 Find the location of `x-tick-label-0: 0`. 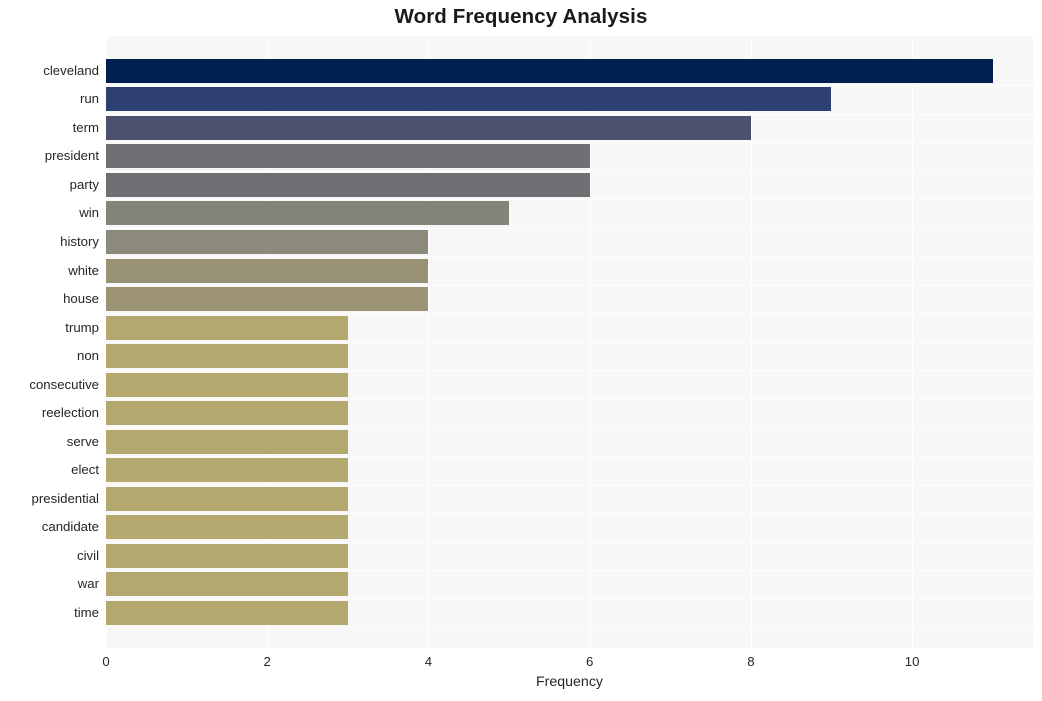

x-tick-label-0: 0 is located at coordinates (106, 661).